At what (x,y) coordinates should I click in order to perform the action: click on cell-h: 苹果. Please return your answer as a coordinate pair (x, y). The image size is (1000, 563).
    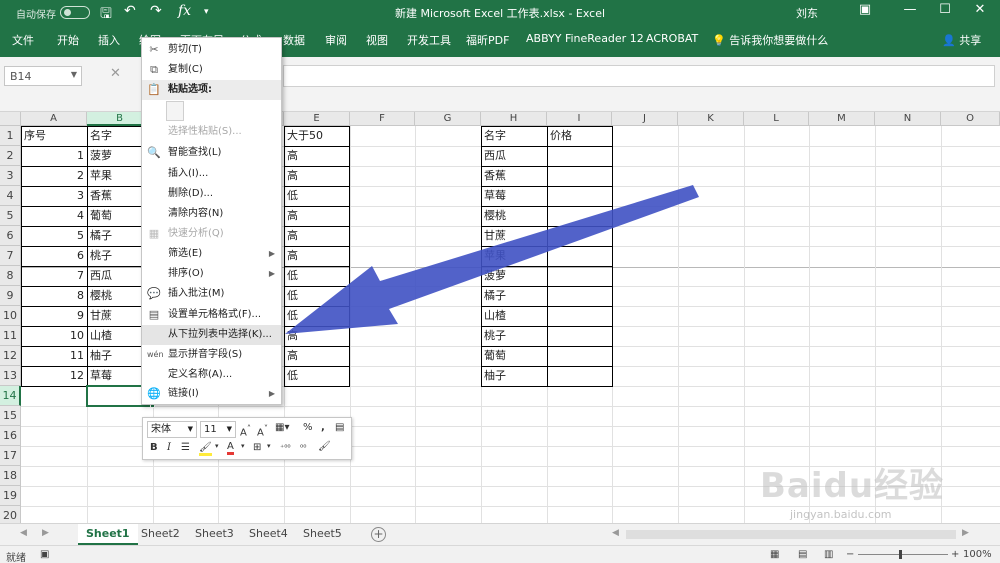
    Looking at the image, I should click on (514, 256).